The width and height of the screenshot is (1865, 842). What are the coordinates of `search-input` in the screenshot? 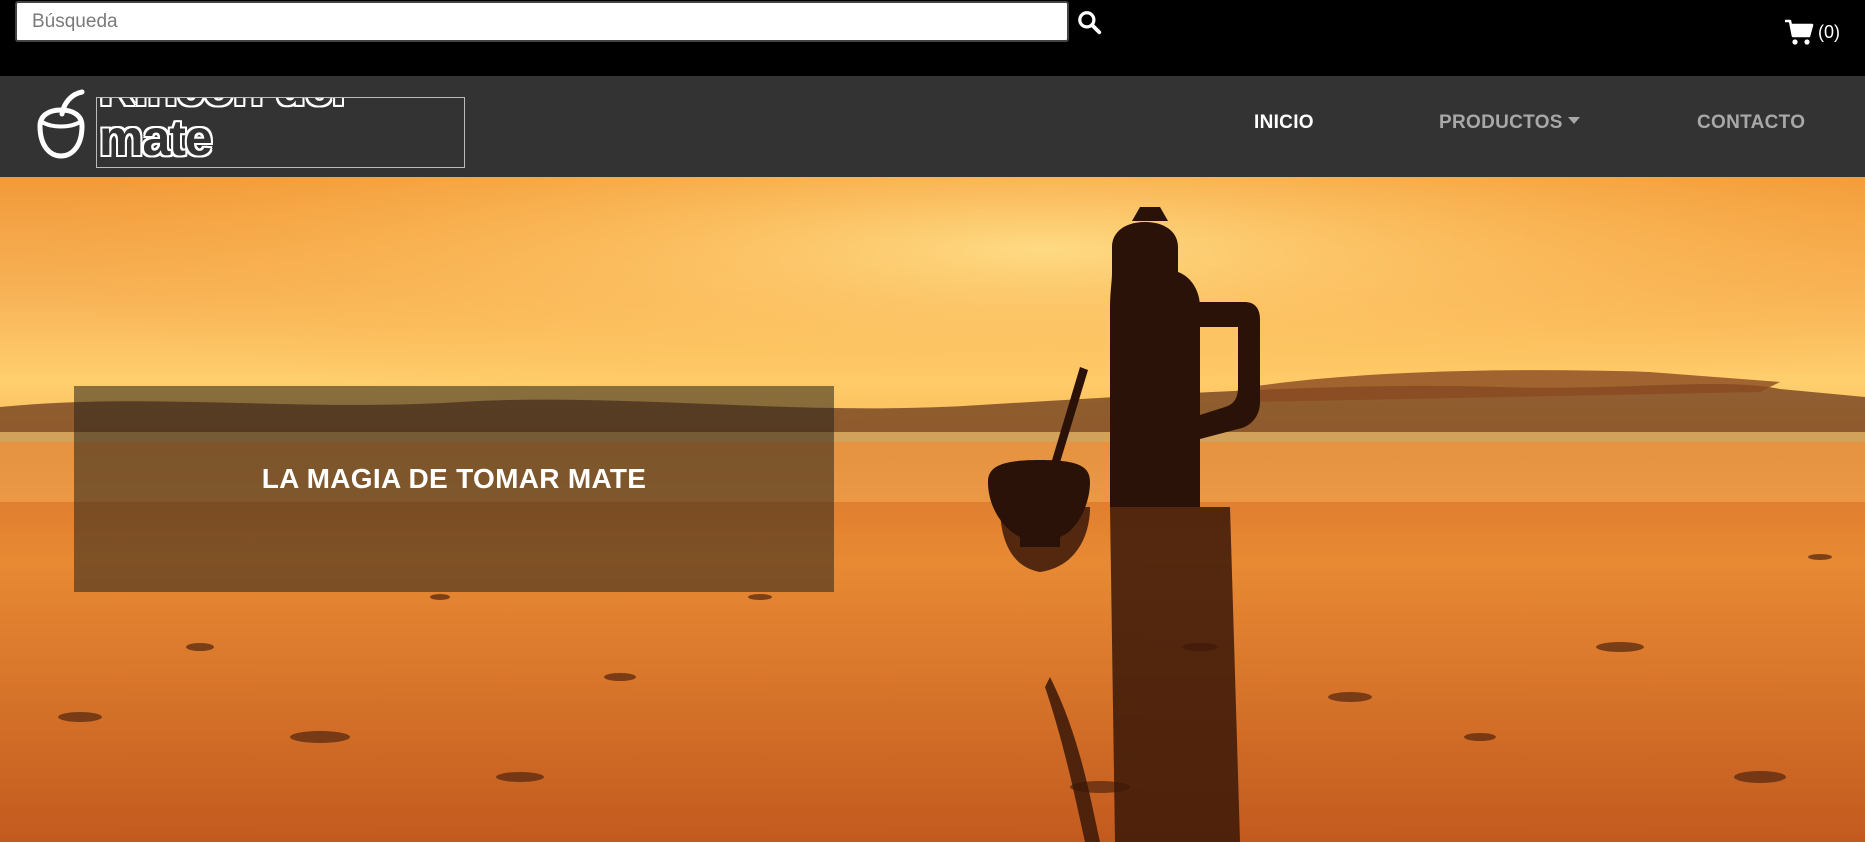 It's located at (542, 21).